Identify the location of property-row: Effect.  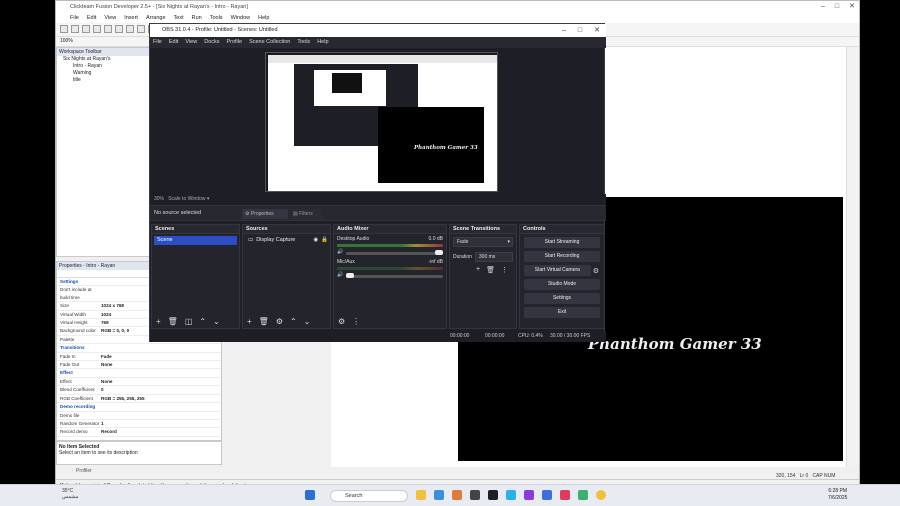
(139, 373).